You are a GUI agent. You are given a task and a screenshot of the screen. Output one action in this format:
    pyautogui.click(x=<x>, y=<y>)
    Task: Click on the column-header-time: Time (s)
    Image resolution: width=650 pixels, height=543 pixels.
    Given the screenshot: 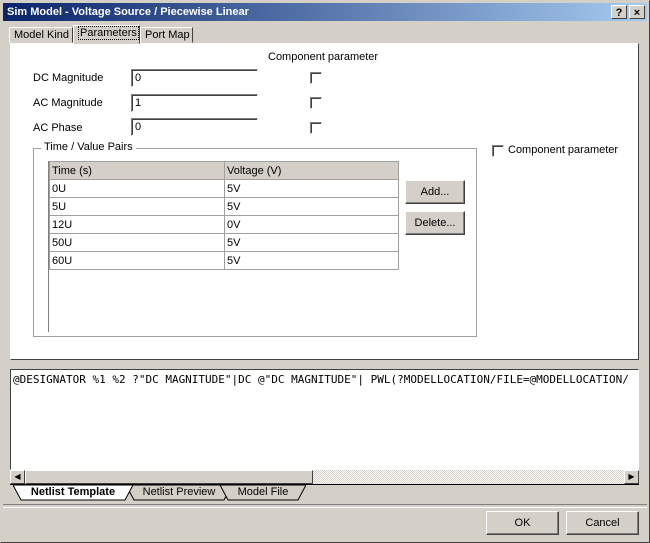 What is the action you would take?
    pyautogui.click(x=137, y=170)
    